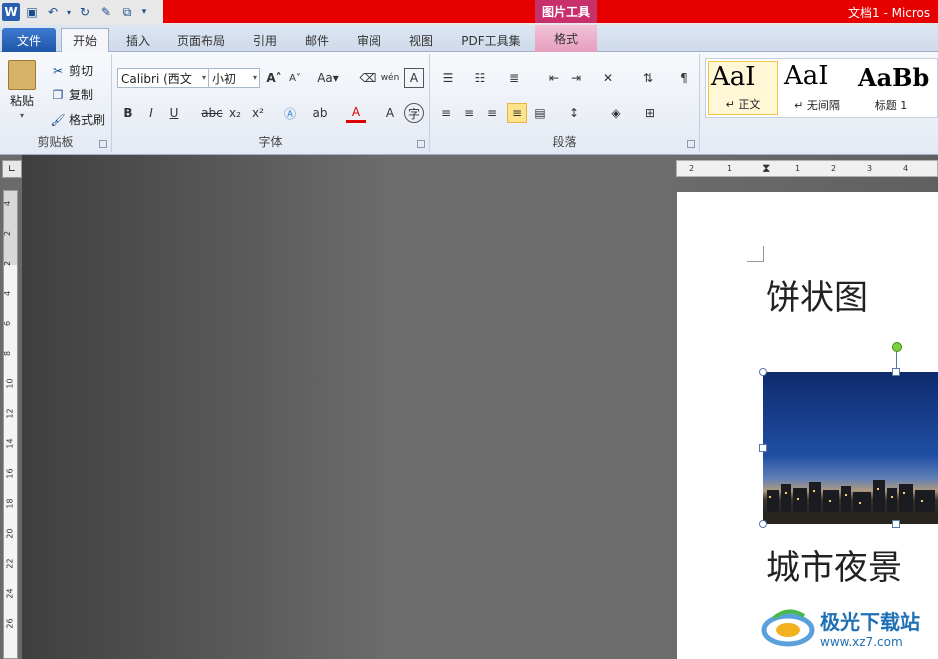  Describe the element at coordinates (763, 448) in the screenshot. I see `resize-handle-left` at that location.